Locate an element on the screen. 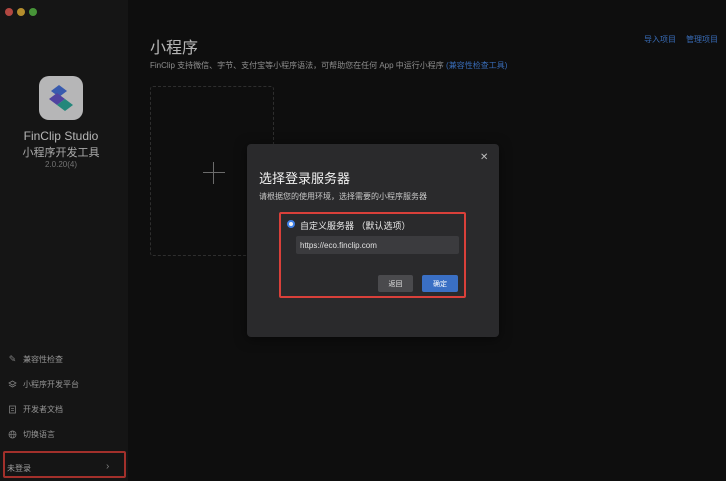 The width and height of the screenshot is (726, 481). server-url-input is located at coordinates (377, 245).